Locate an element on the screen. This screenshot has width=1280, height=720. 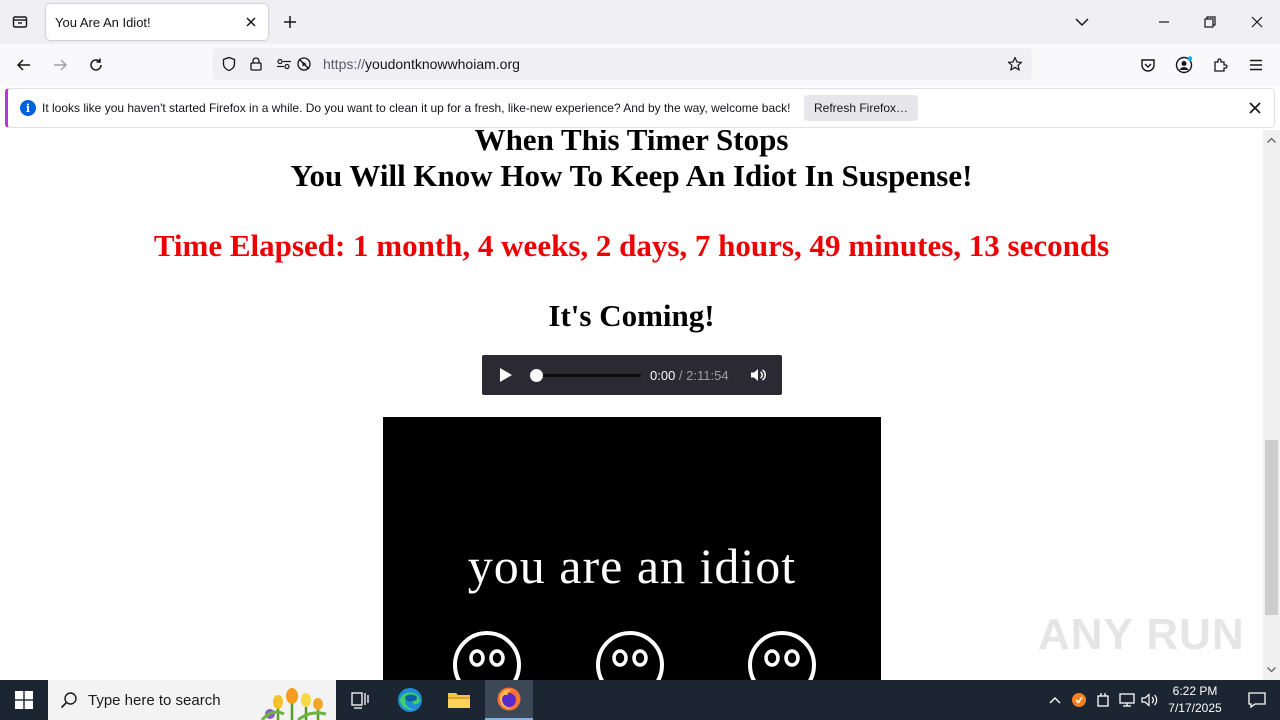
system-clock: 6:22 PM 7/17/2025 is located at coordinates (1195, 700).